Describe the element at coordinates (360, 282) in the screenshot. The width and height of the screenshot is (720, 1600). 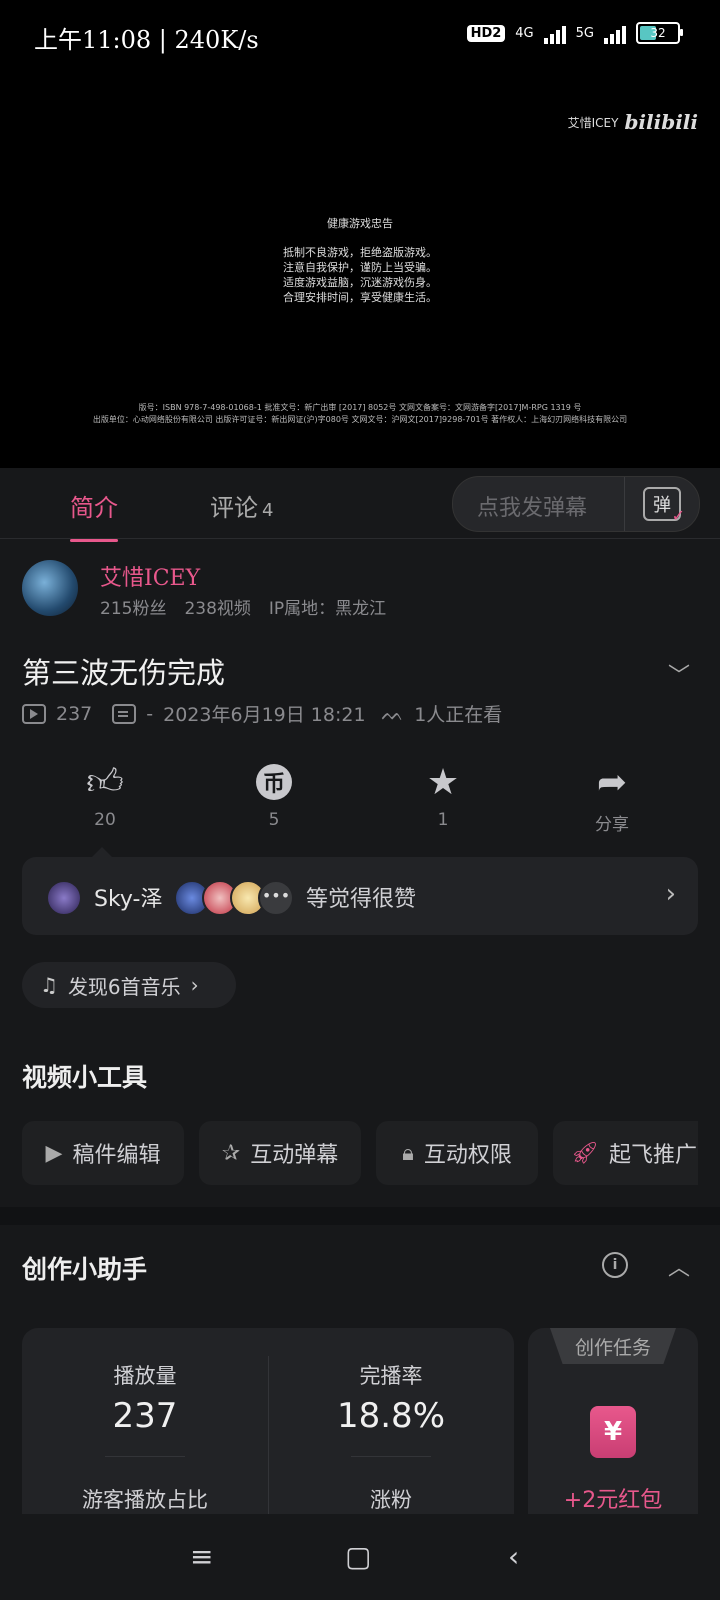
I see `warning-line: 适度游戏益脑，沉迷游戏伤身。` at that location.